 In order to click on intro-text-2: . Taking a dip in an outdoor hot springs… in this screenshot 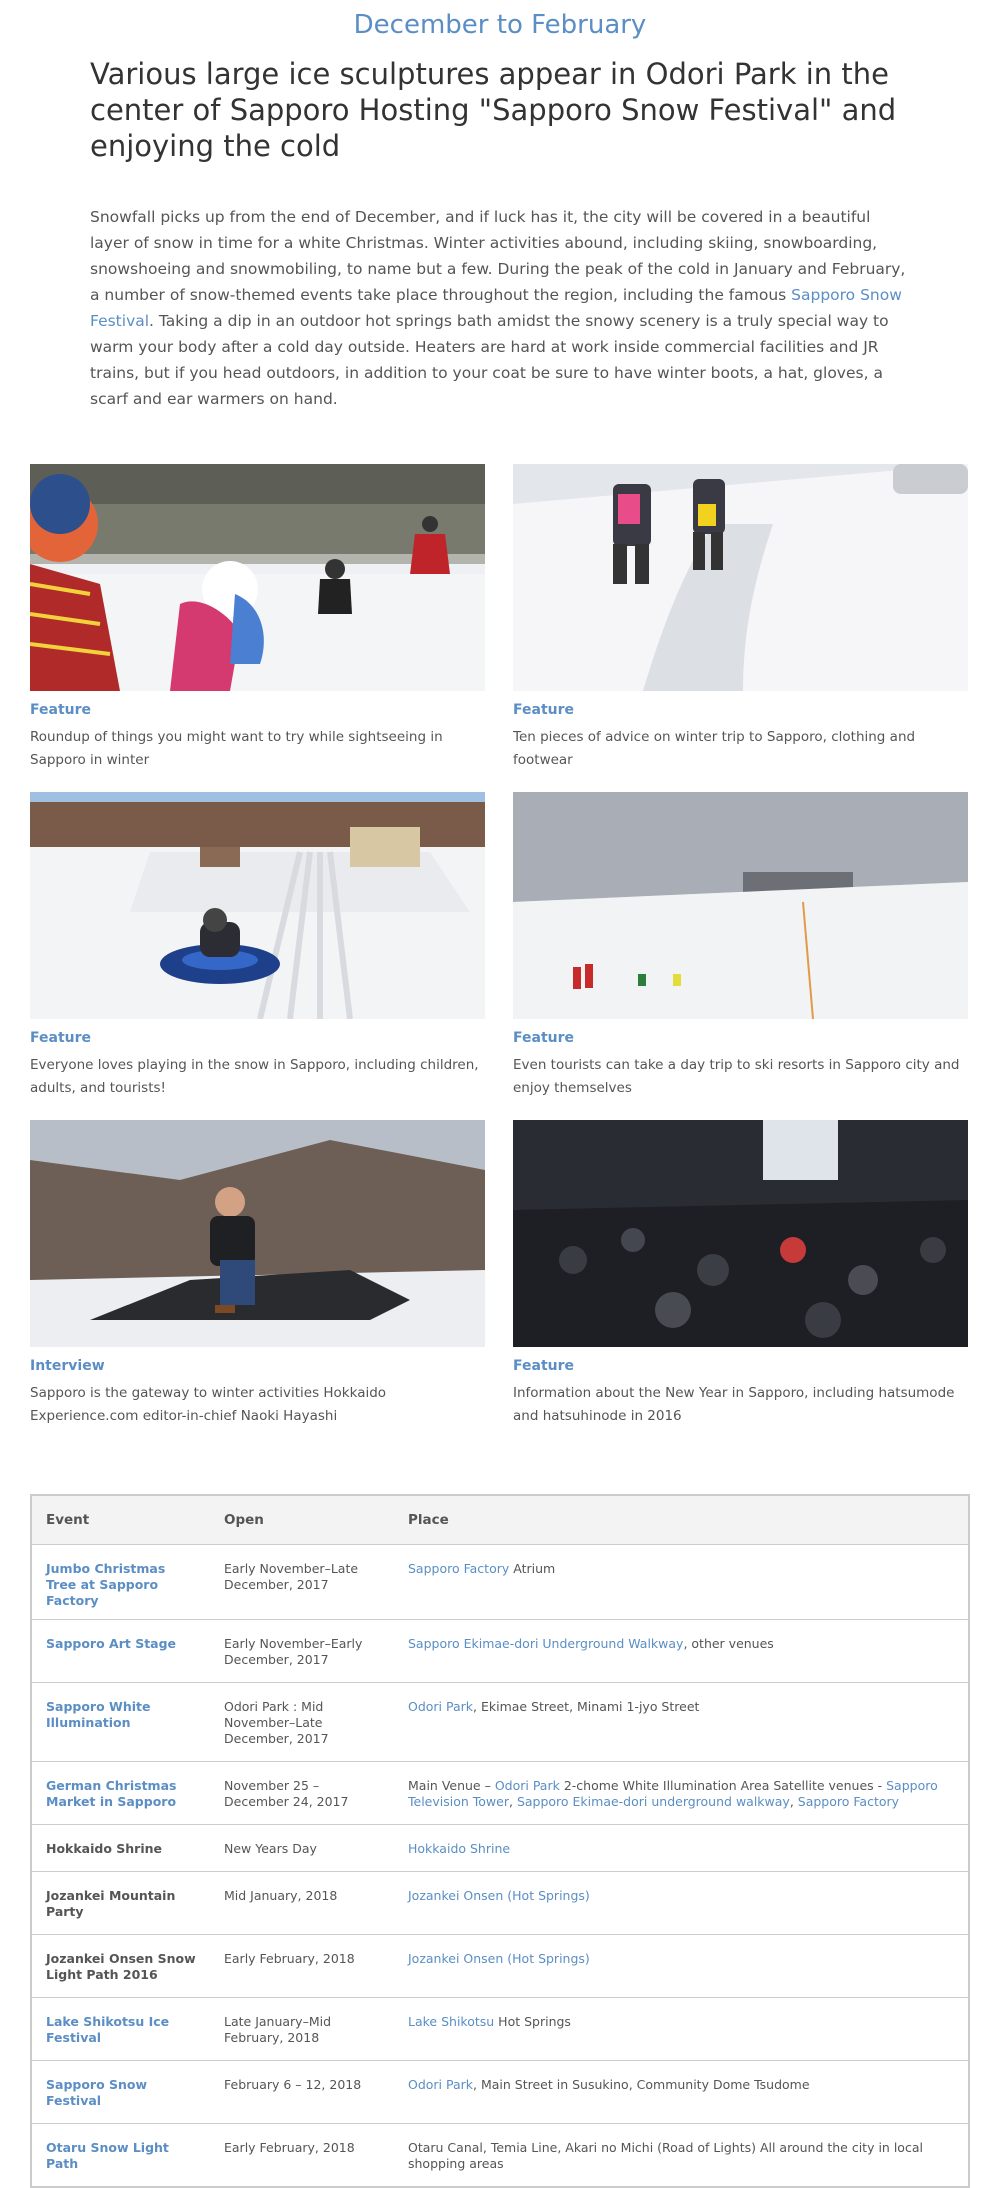, I will do `click(489, 360)`.